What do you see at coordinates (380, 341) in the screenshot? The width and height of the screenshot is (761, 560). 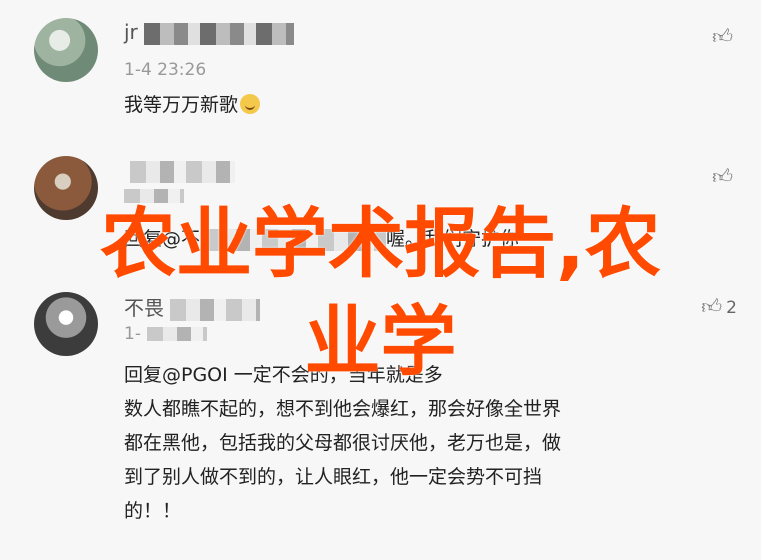 I see `overlay-line-2: 业学` at bounding box center [380, 341].